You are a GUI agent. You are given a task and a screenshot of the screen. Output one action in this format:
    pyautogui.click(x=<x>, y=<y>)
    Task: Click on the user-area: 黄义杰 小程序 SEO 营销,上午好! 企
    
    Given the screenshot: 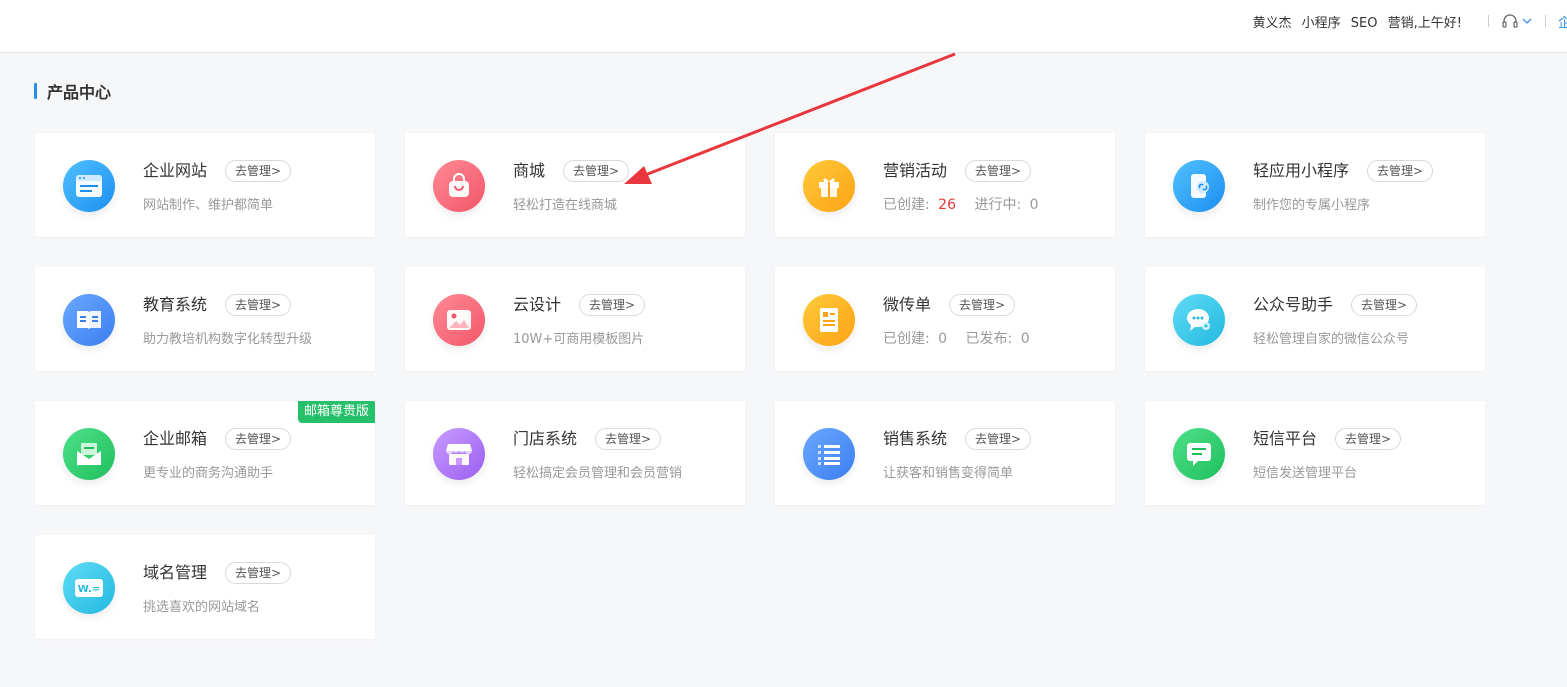 What is the action you would take?
    pyautogui.click(x=1409, y=21)
    